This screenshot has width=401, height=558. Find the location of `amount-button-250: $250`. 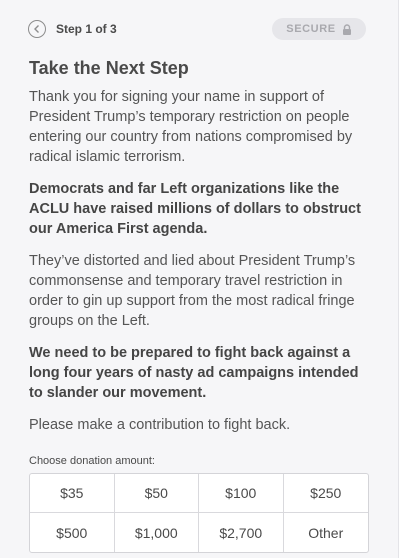

amount-button-250: $250 is located at coordinates (325, 493).